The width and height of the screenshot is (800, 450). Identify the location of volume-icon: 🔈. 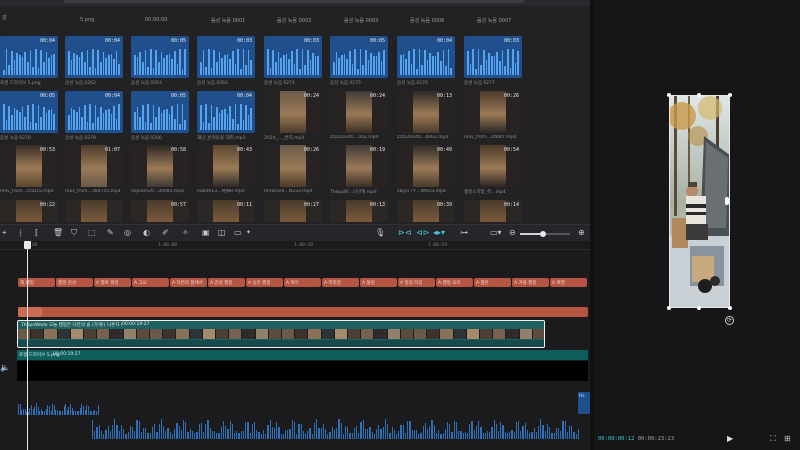
(7, 370).